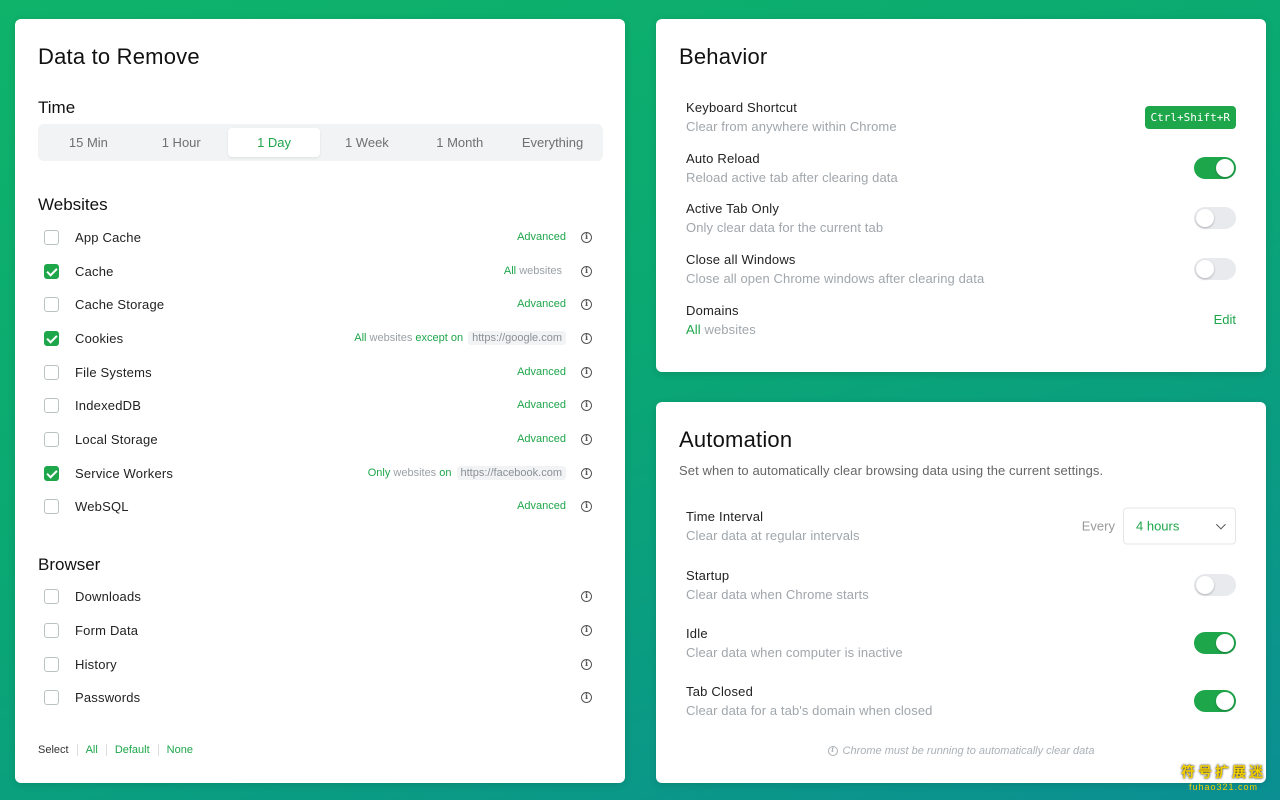 The image size is (1280, 800). Describe the element at coordinates (552, 142) in the screenshot. I see `time-option-everything: Everything` at that location.